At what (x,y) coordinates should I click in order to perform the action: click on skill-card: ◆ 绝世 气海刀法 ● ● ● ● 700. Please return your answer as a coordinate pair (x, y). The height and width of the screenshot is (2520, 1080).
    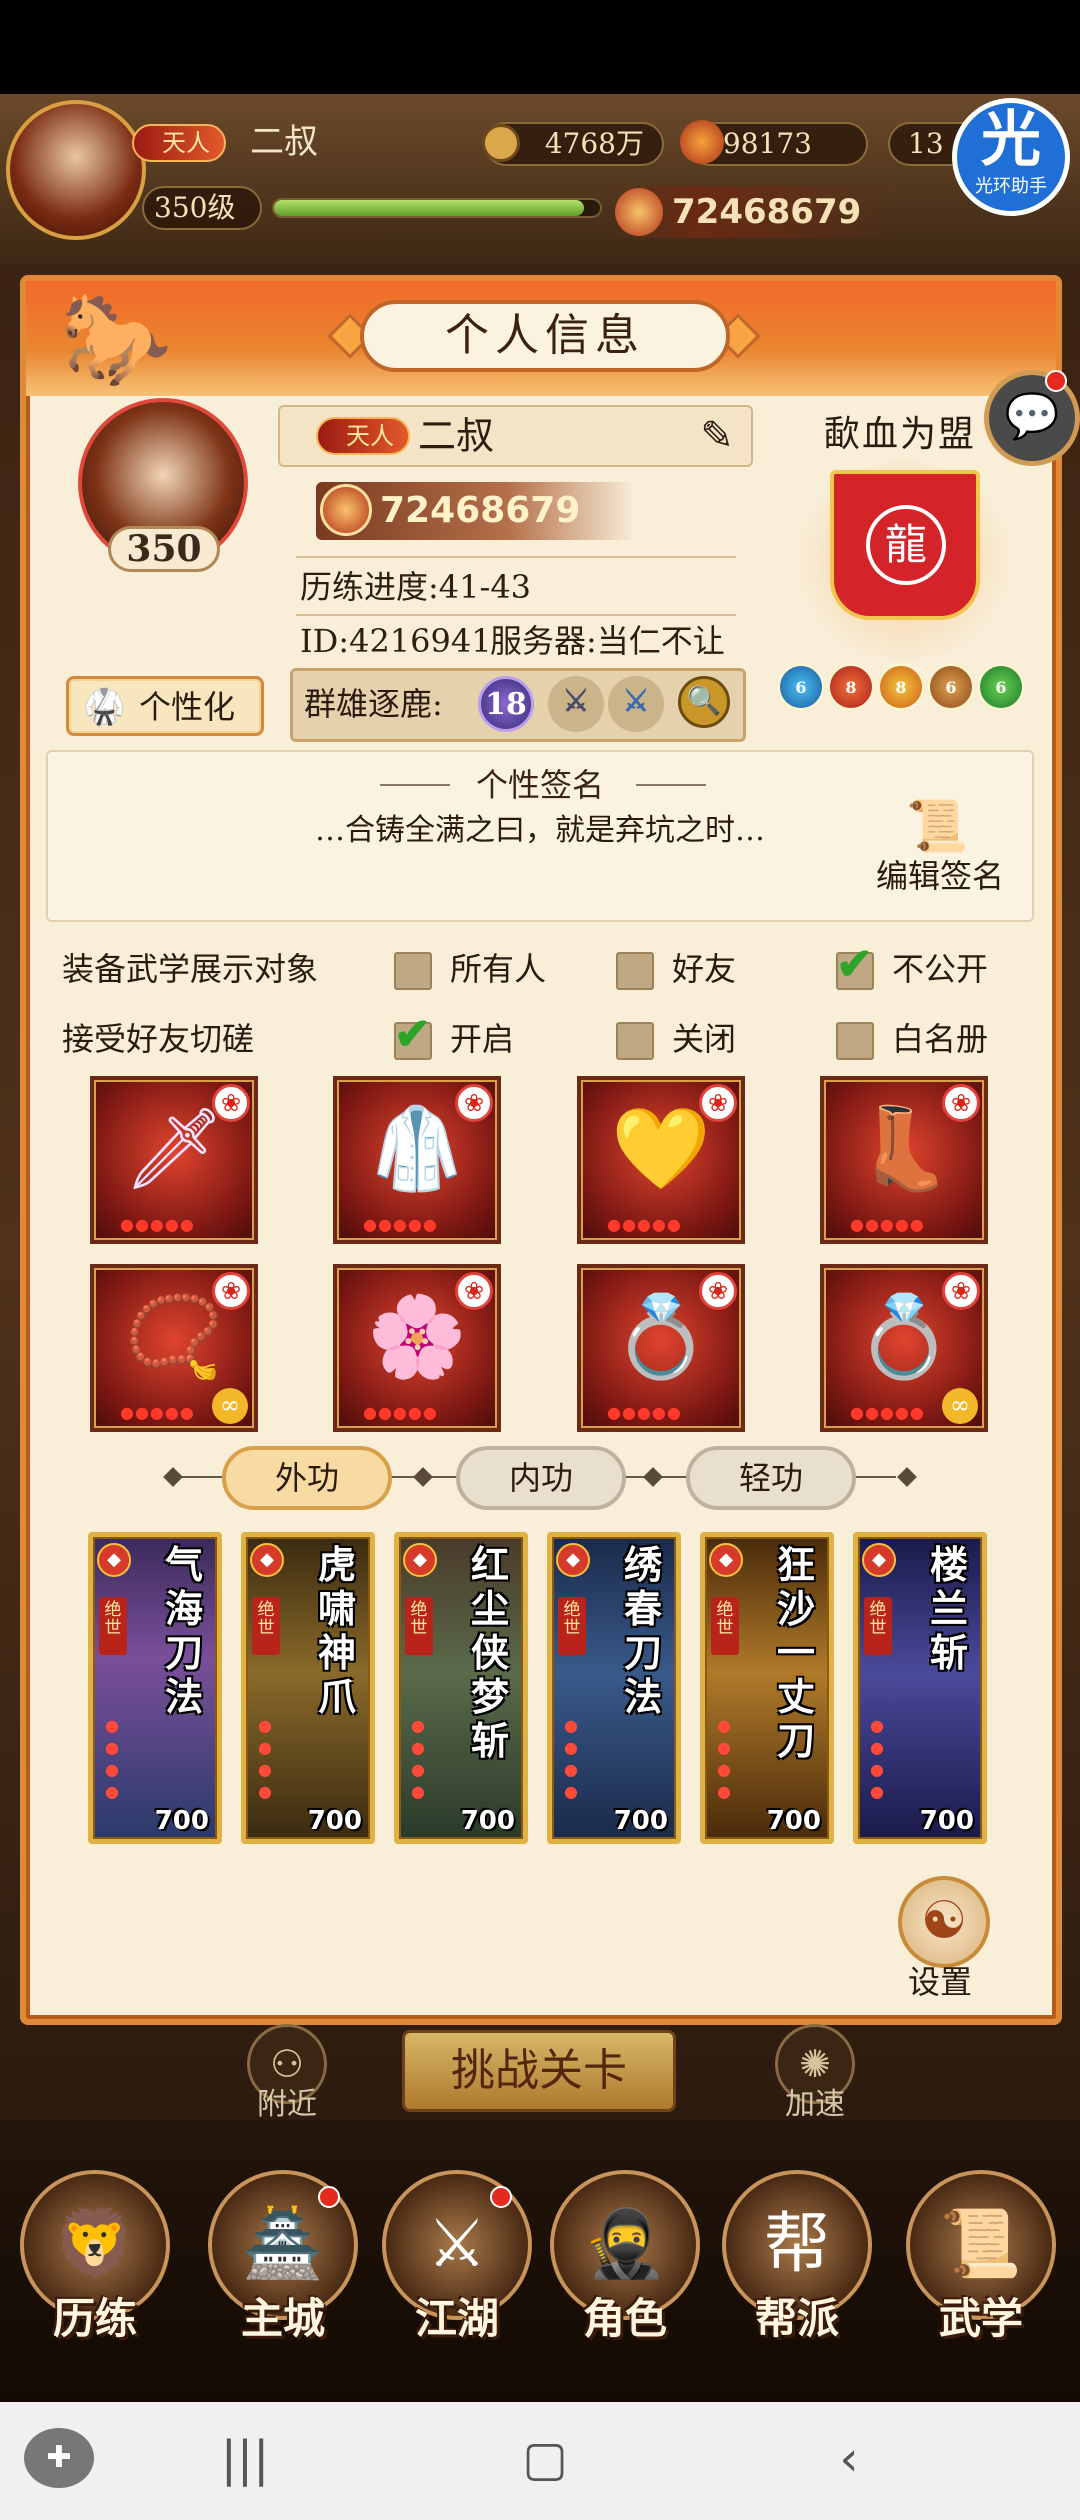
    Looking at the image, I should click on (155, 1688).